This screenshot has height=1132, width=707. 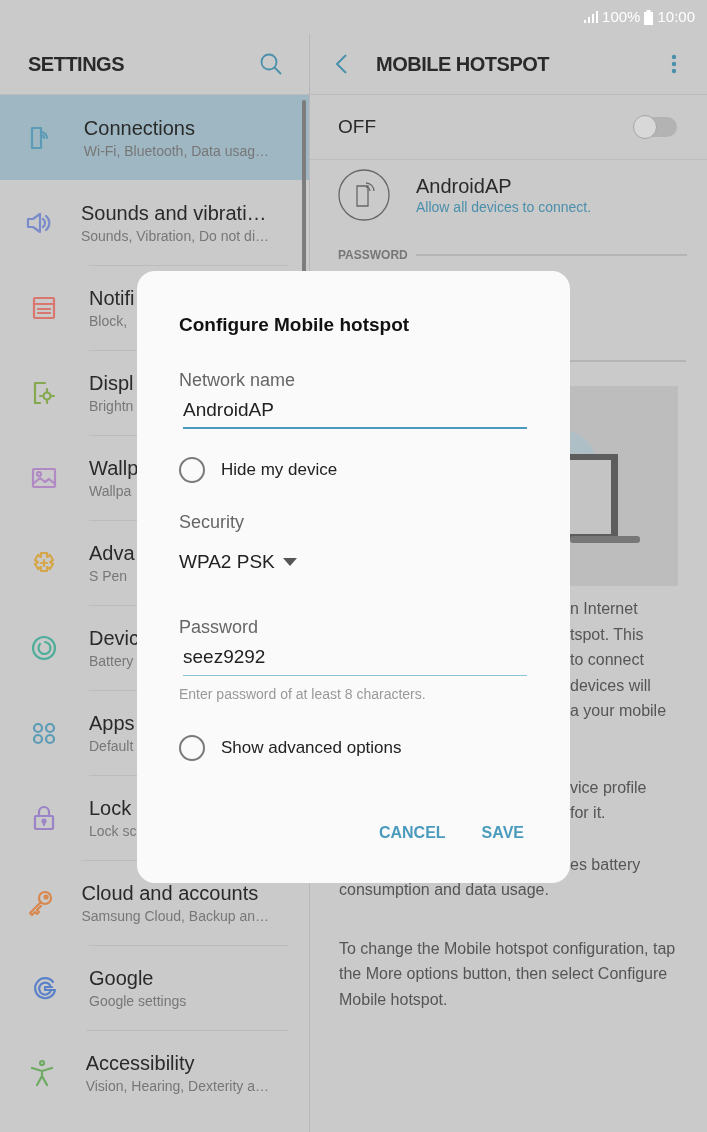 What do you see at coordinates (609, 787) in the screenshot?
I see `description-text: vice profile` at bounding box center [609, 787].